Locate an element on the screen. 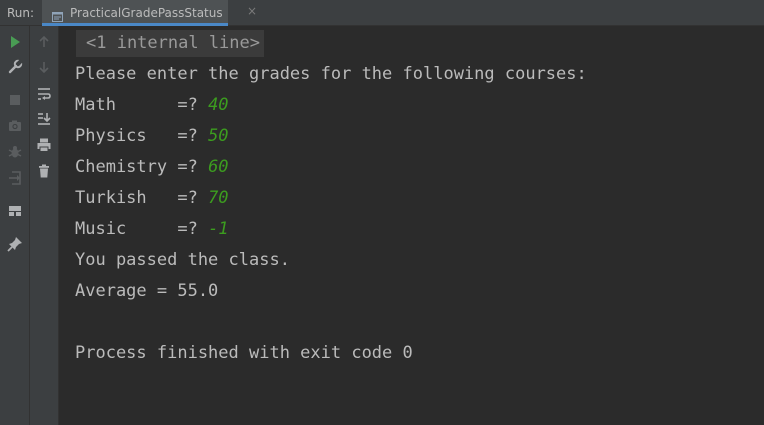  login-icon is located at coordinates (15, 178).